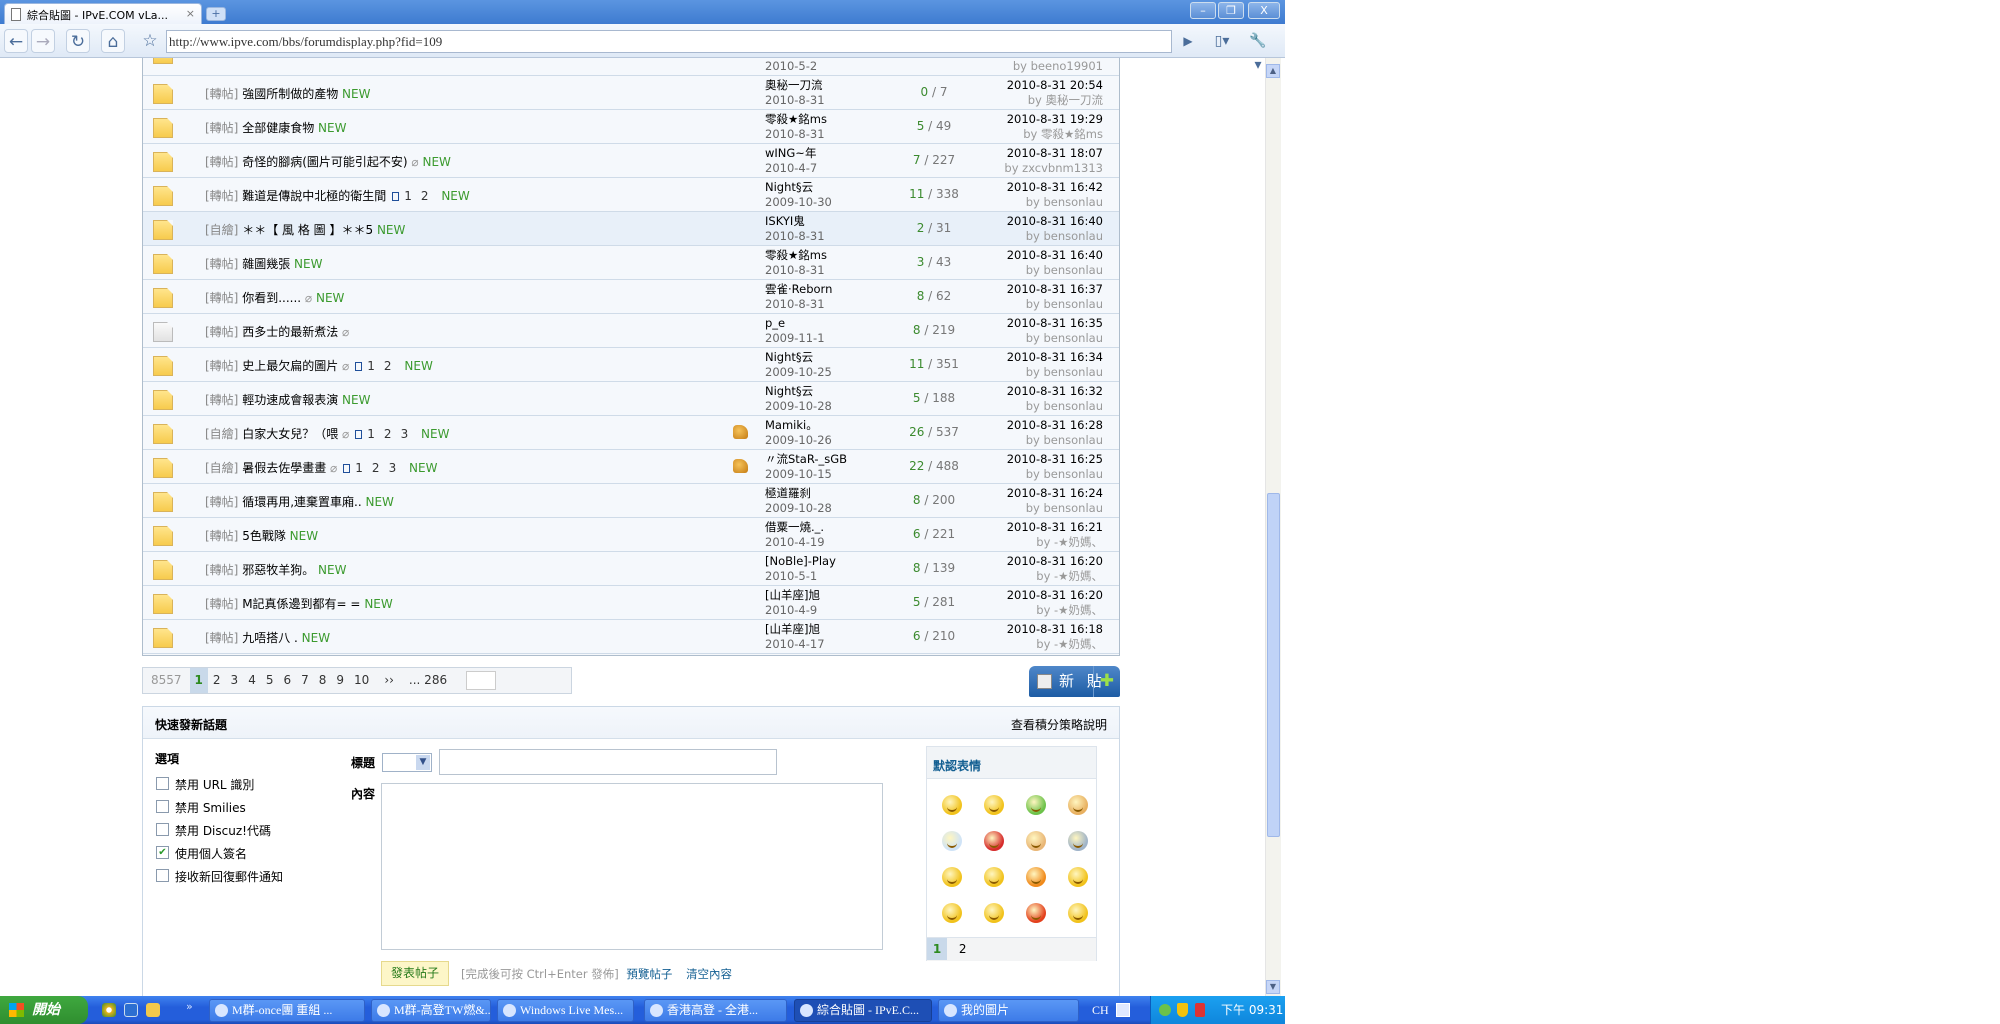 This screenshot has height=1024, width=2000. I want to click on thread-author: 奧秘一刀流, so click(795, 85).